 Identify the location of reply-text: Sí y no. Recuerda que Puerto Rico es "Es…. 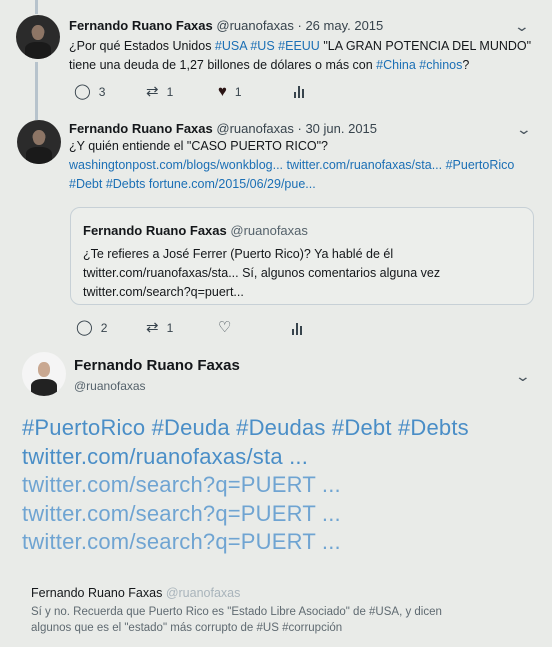
(236, 620).